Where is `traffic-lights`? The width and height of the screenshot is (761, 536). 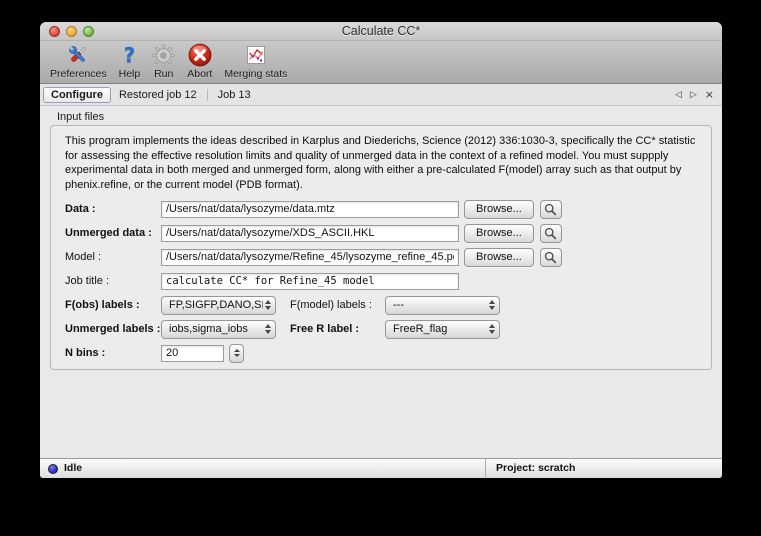
traffic-lights is located at coordinates (71, 31).